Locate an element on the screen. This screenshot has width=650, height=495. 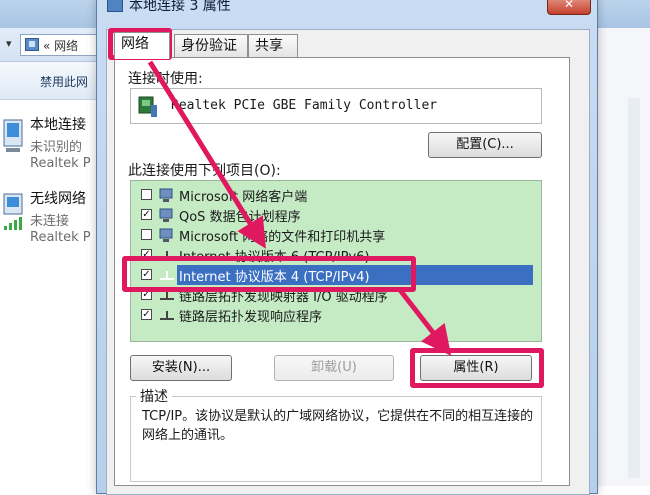
wired-connection-icon is located at coordinates (13, 135).